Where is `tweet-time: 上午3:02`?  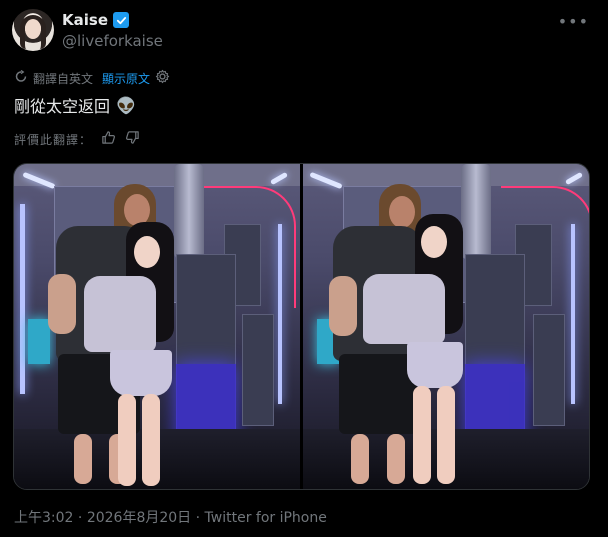 tweet-time: 上午3:02 is located at coordinates (43, 518).